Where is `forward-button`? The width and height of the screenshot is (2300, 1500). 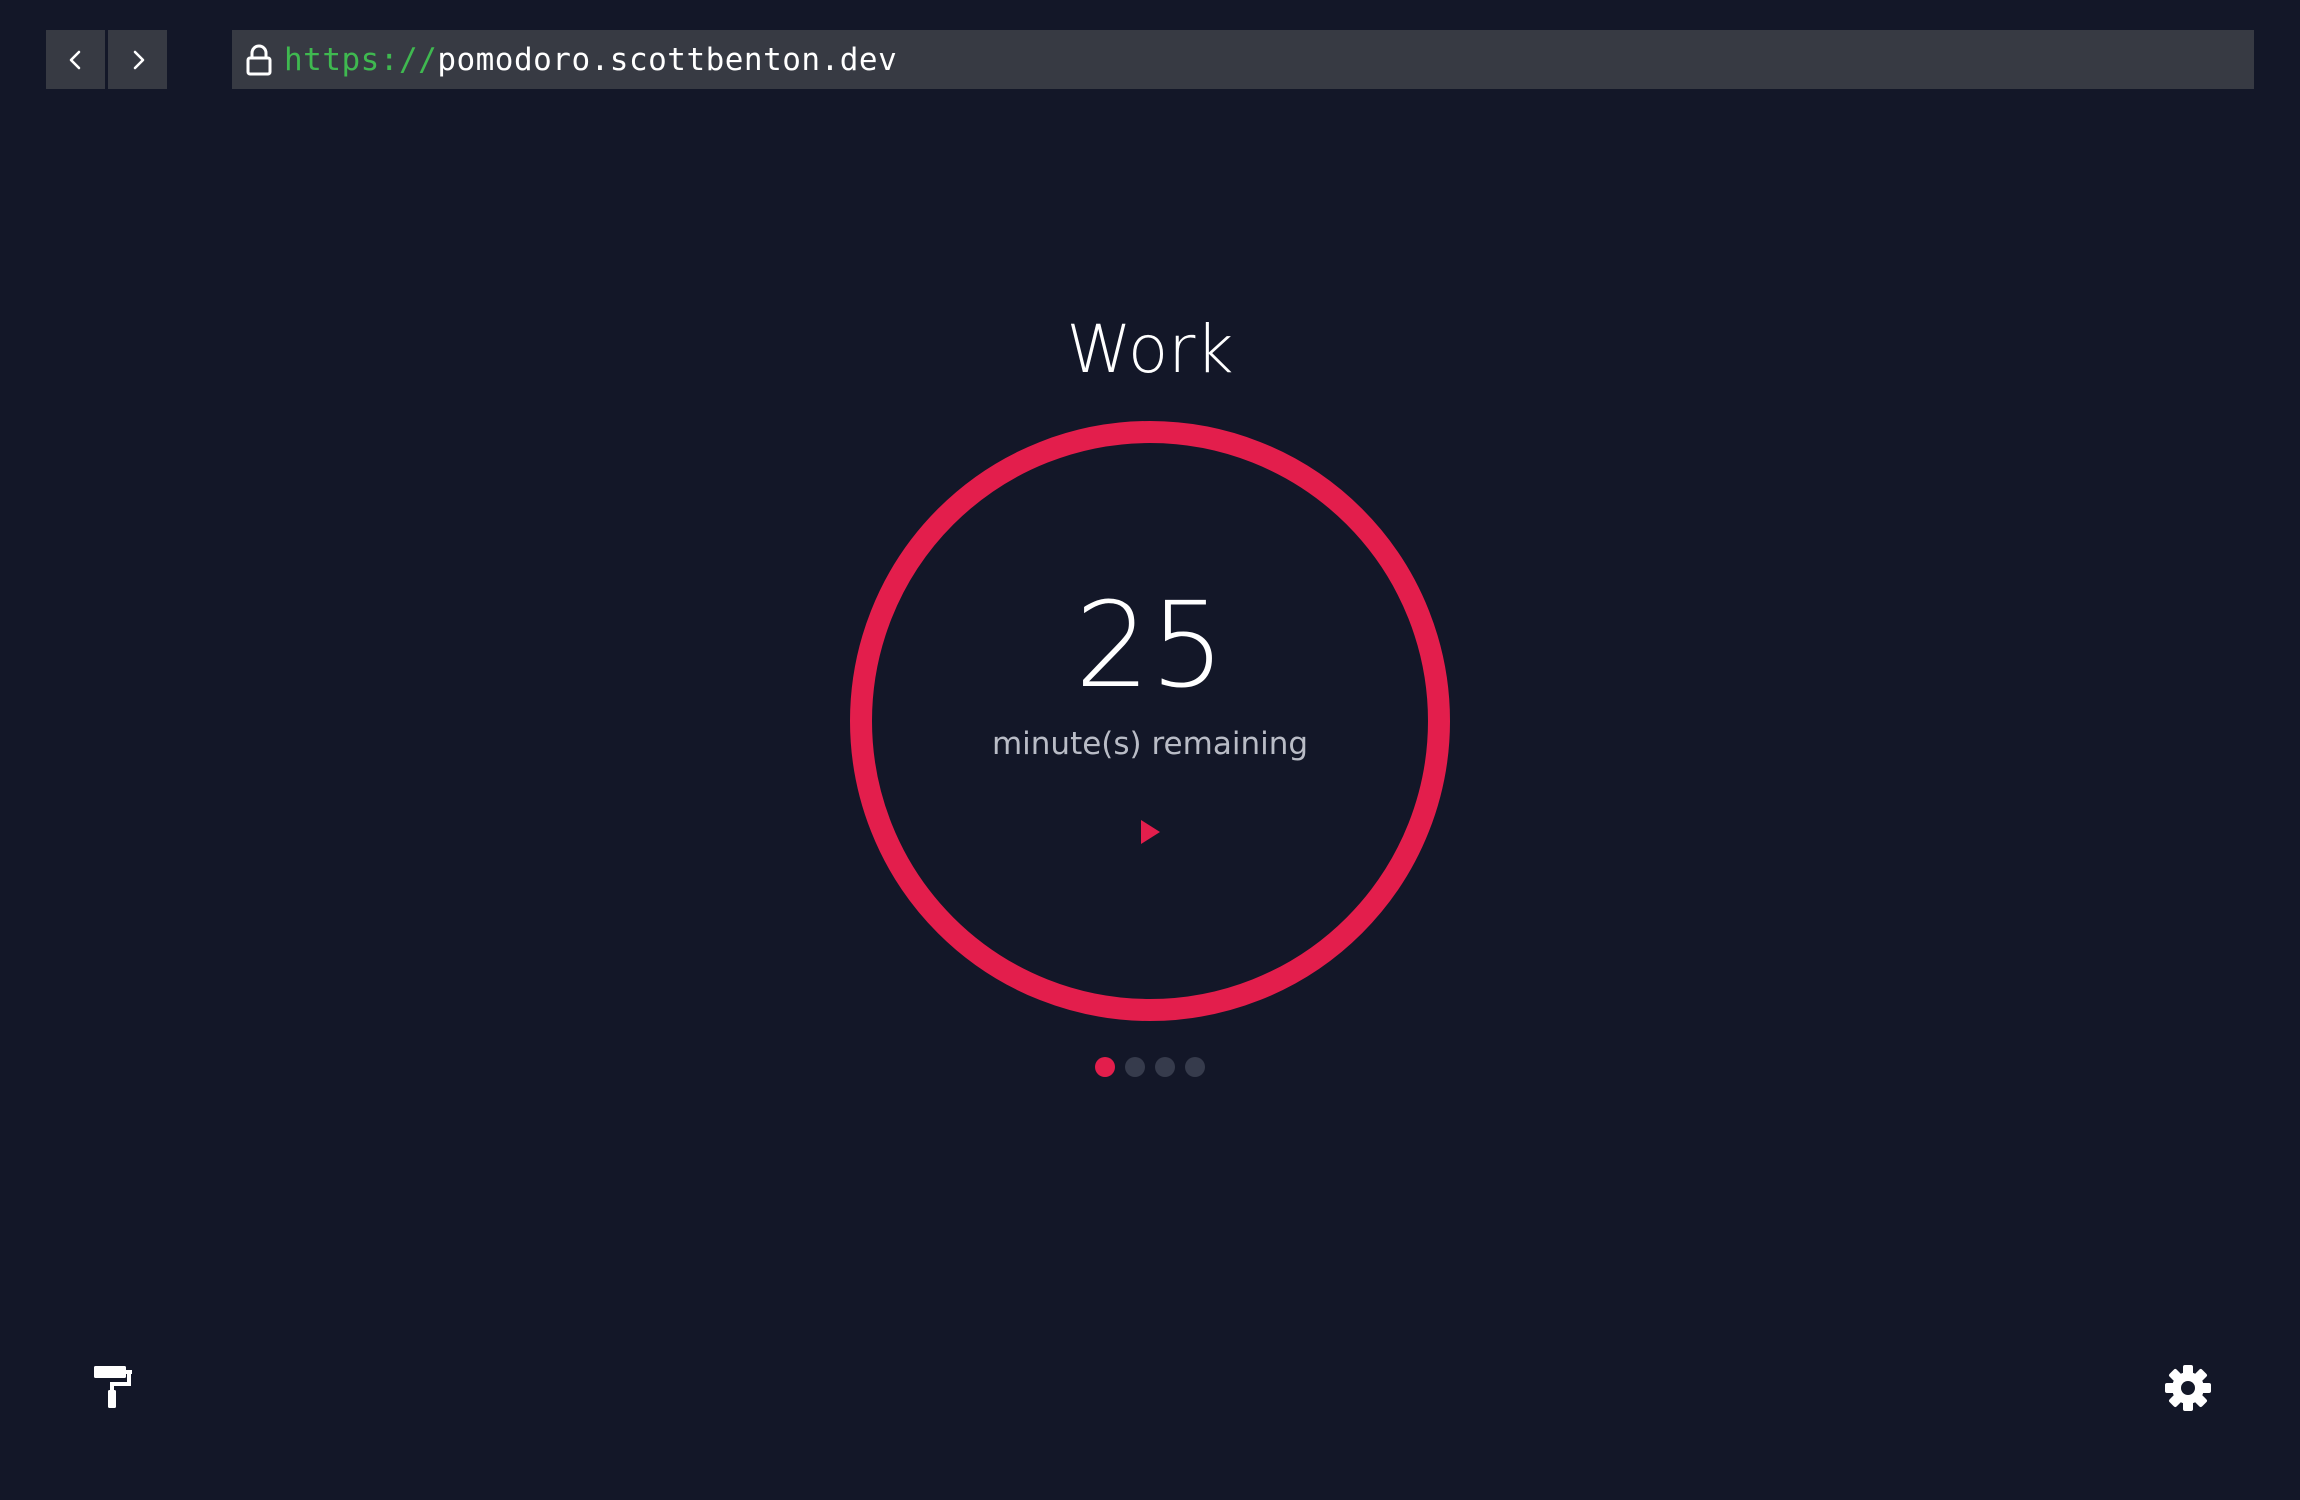 forward-button is located at coordinates (137, 59).